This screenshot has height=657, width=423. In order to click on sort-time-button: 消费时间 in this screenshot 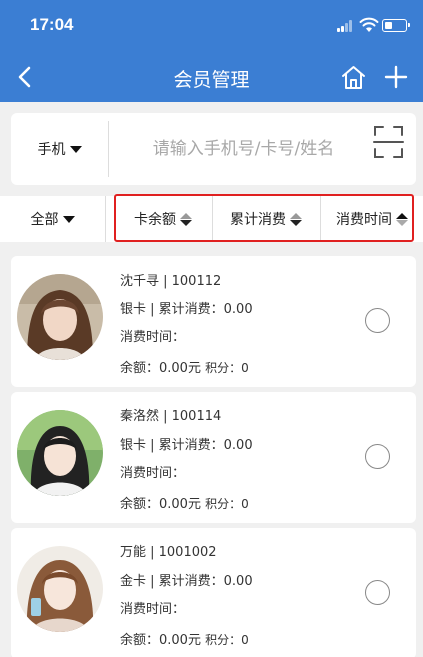, I will do `click(372, 219)`.